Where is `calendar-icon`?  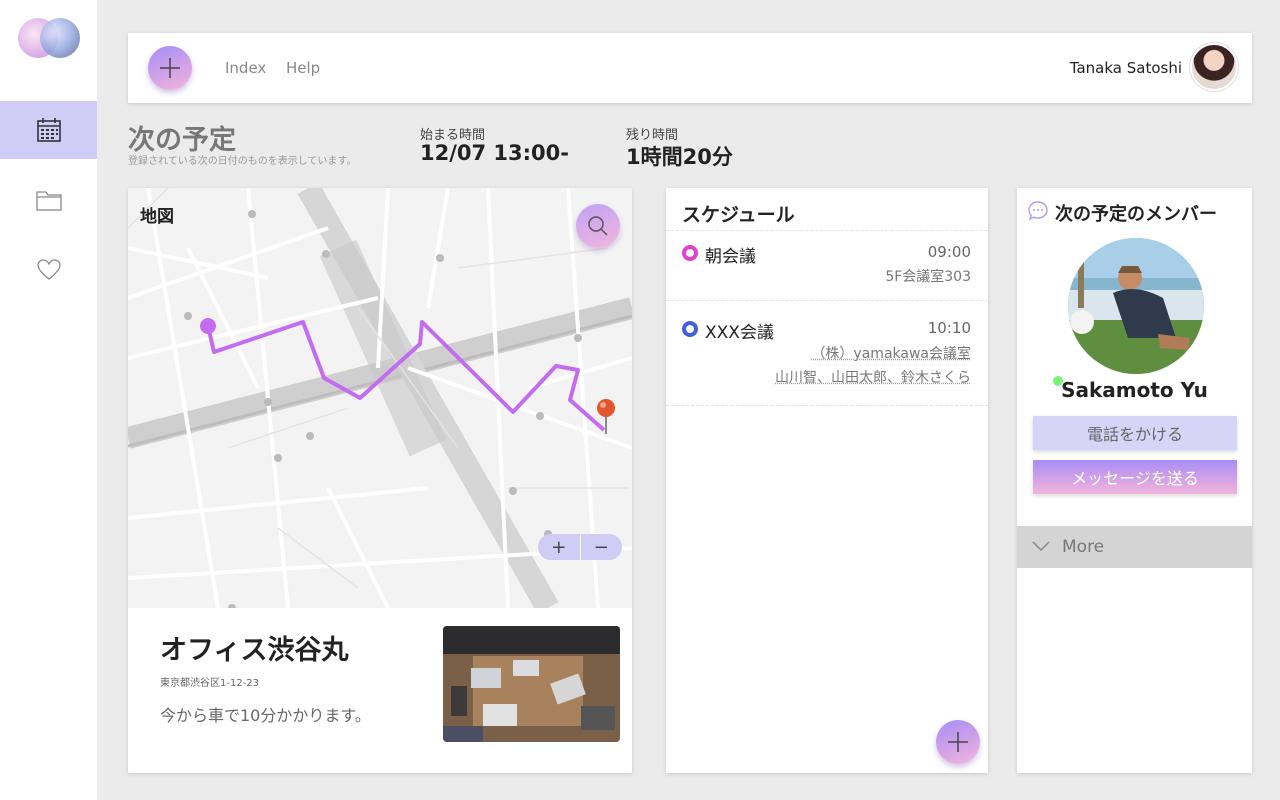 calendar-icon is located at coordinates (48, 130).